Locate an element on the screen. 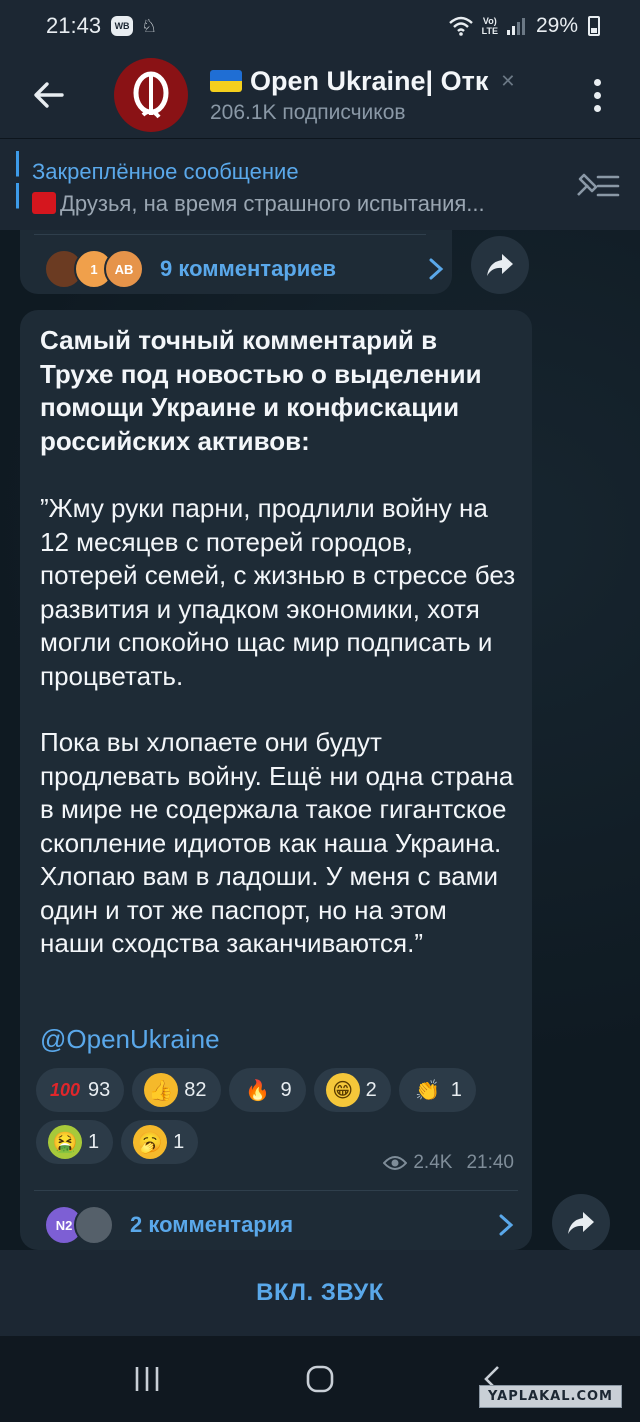 The image size is (640, 1422). reaction-thumbs-up: 👍 82 is located at coordinates (176, 1090).